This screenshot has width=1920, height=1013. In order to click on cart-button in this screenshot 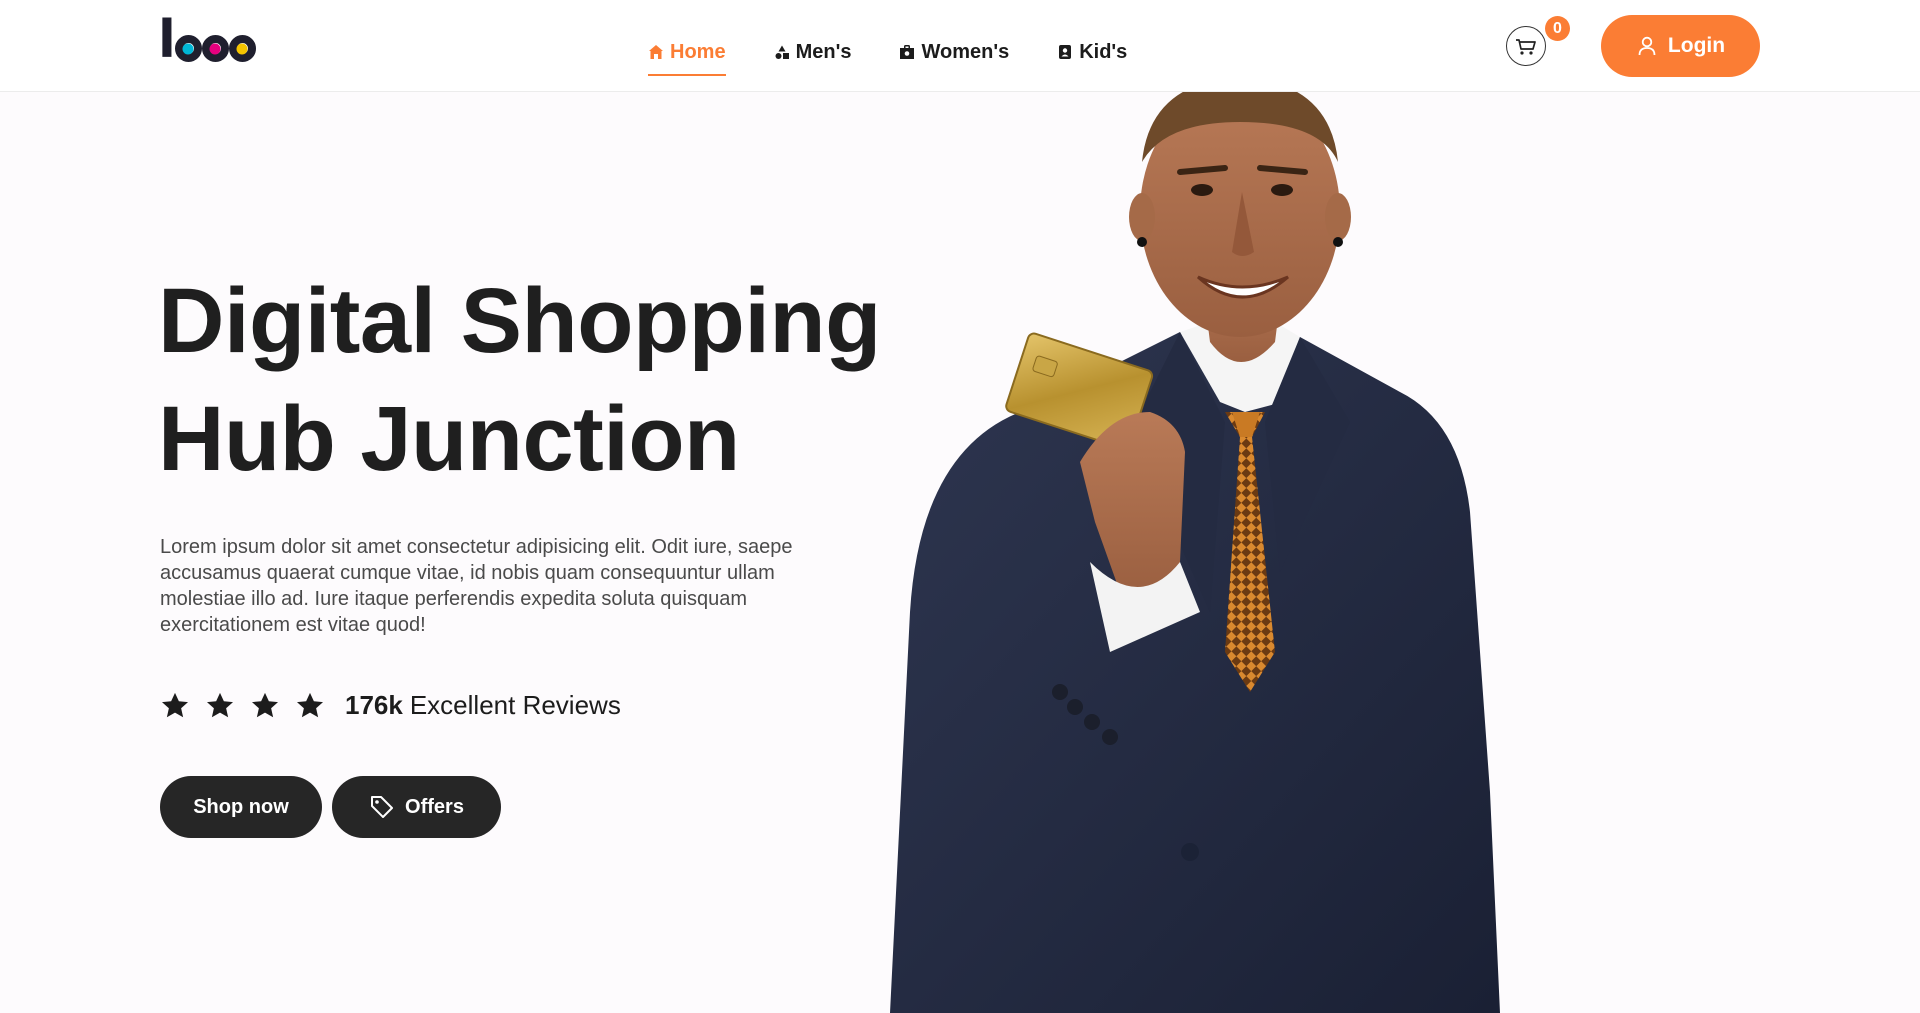, I will do `click(1526, 46)`.